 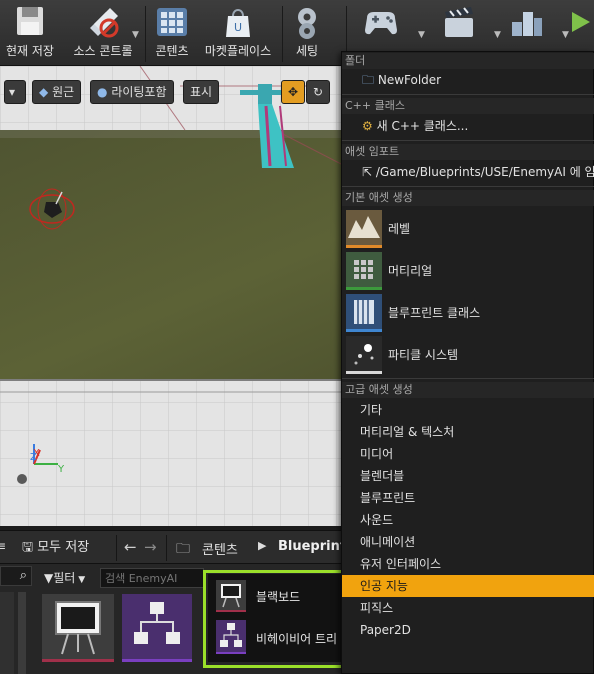 I want to click on clapperboard-icon, so click(x=459, y=22).